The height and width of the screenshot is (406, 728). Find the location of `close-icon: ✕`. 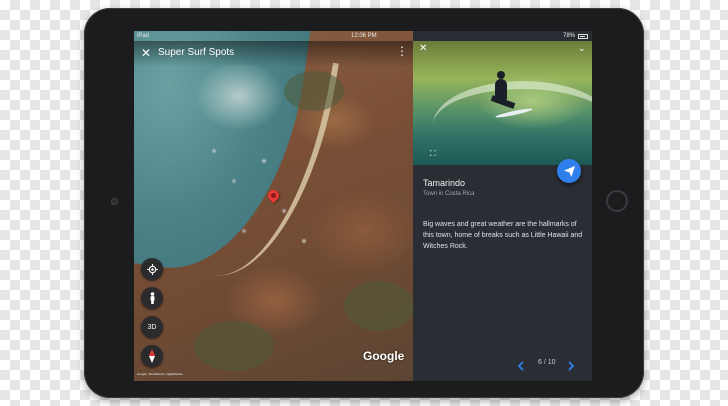

close-icon: ✕ is located at coordinates (146, 53).